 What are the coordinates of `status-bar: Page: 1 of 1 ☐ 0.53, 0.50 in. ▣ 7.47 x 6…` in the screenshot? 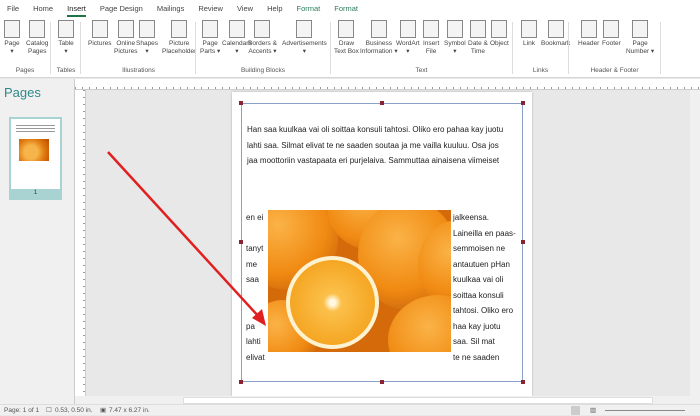 It's located at (350, 409).